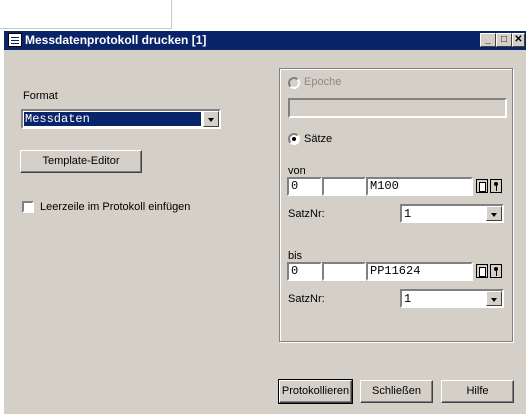  What do you see at coordinates (115, 207) in the screenshot?
I see `leerzeile-label: Leerzeile im Protokoll einfügen` at bounding box center [115, 207].